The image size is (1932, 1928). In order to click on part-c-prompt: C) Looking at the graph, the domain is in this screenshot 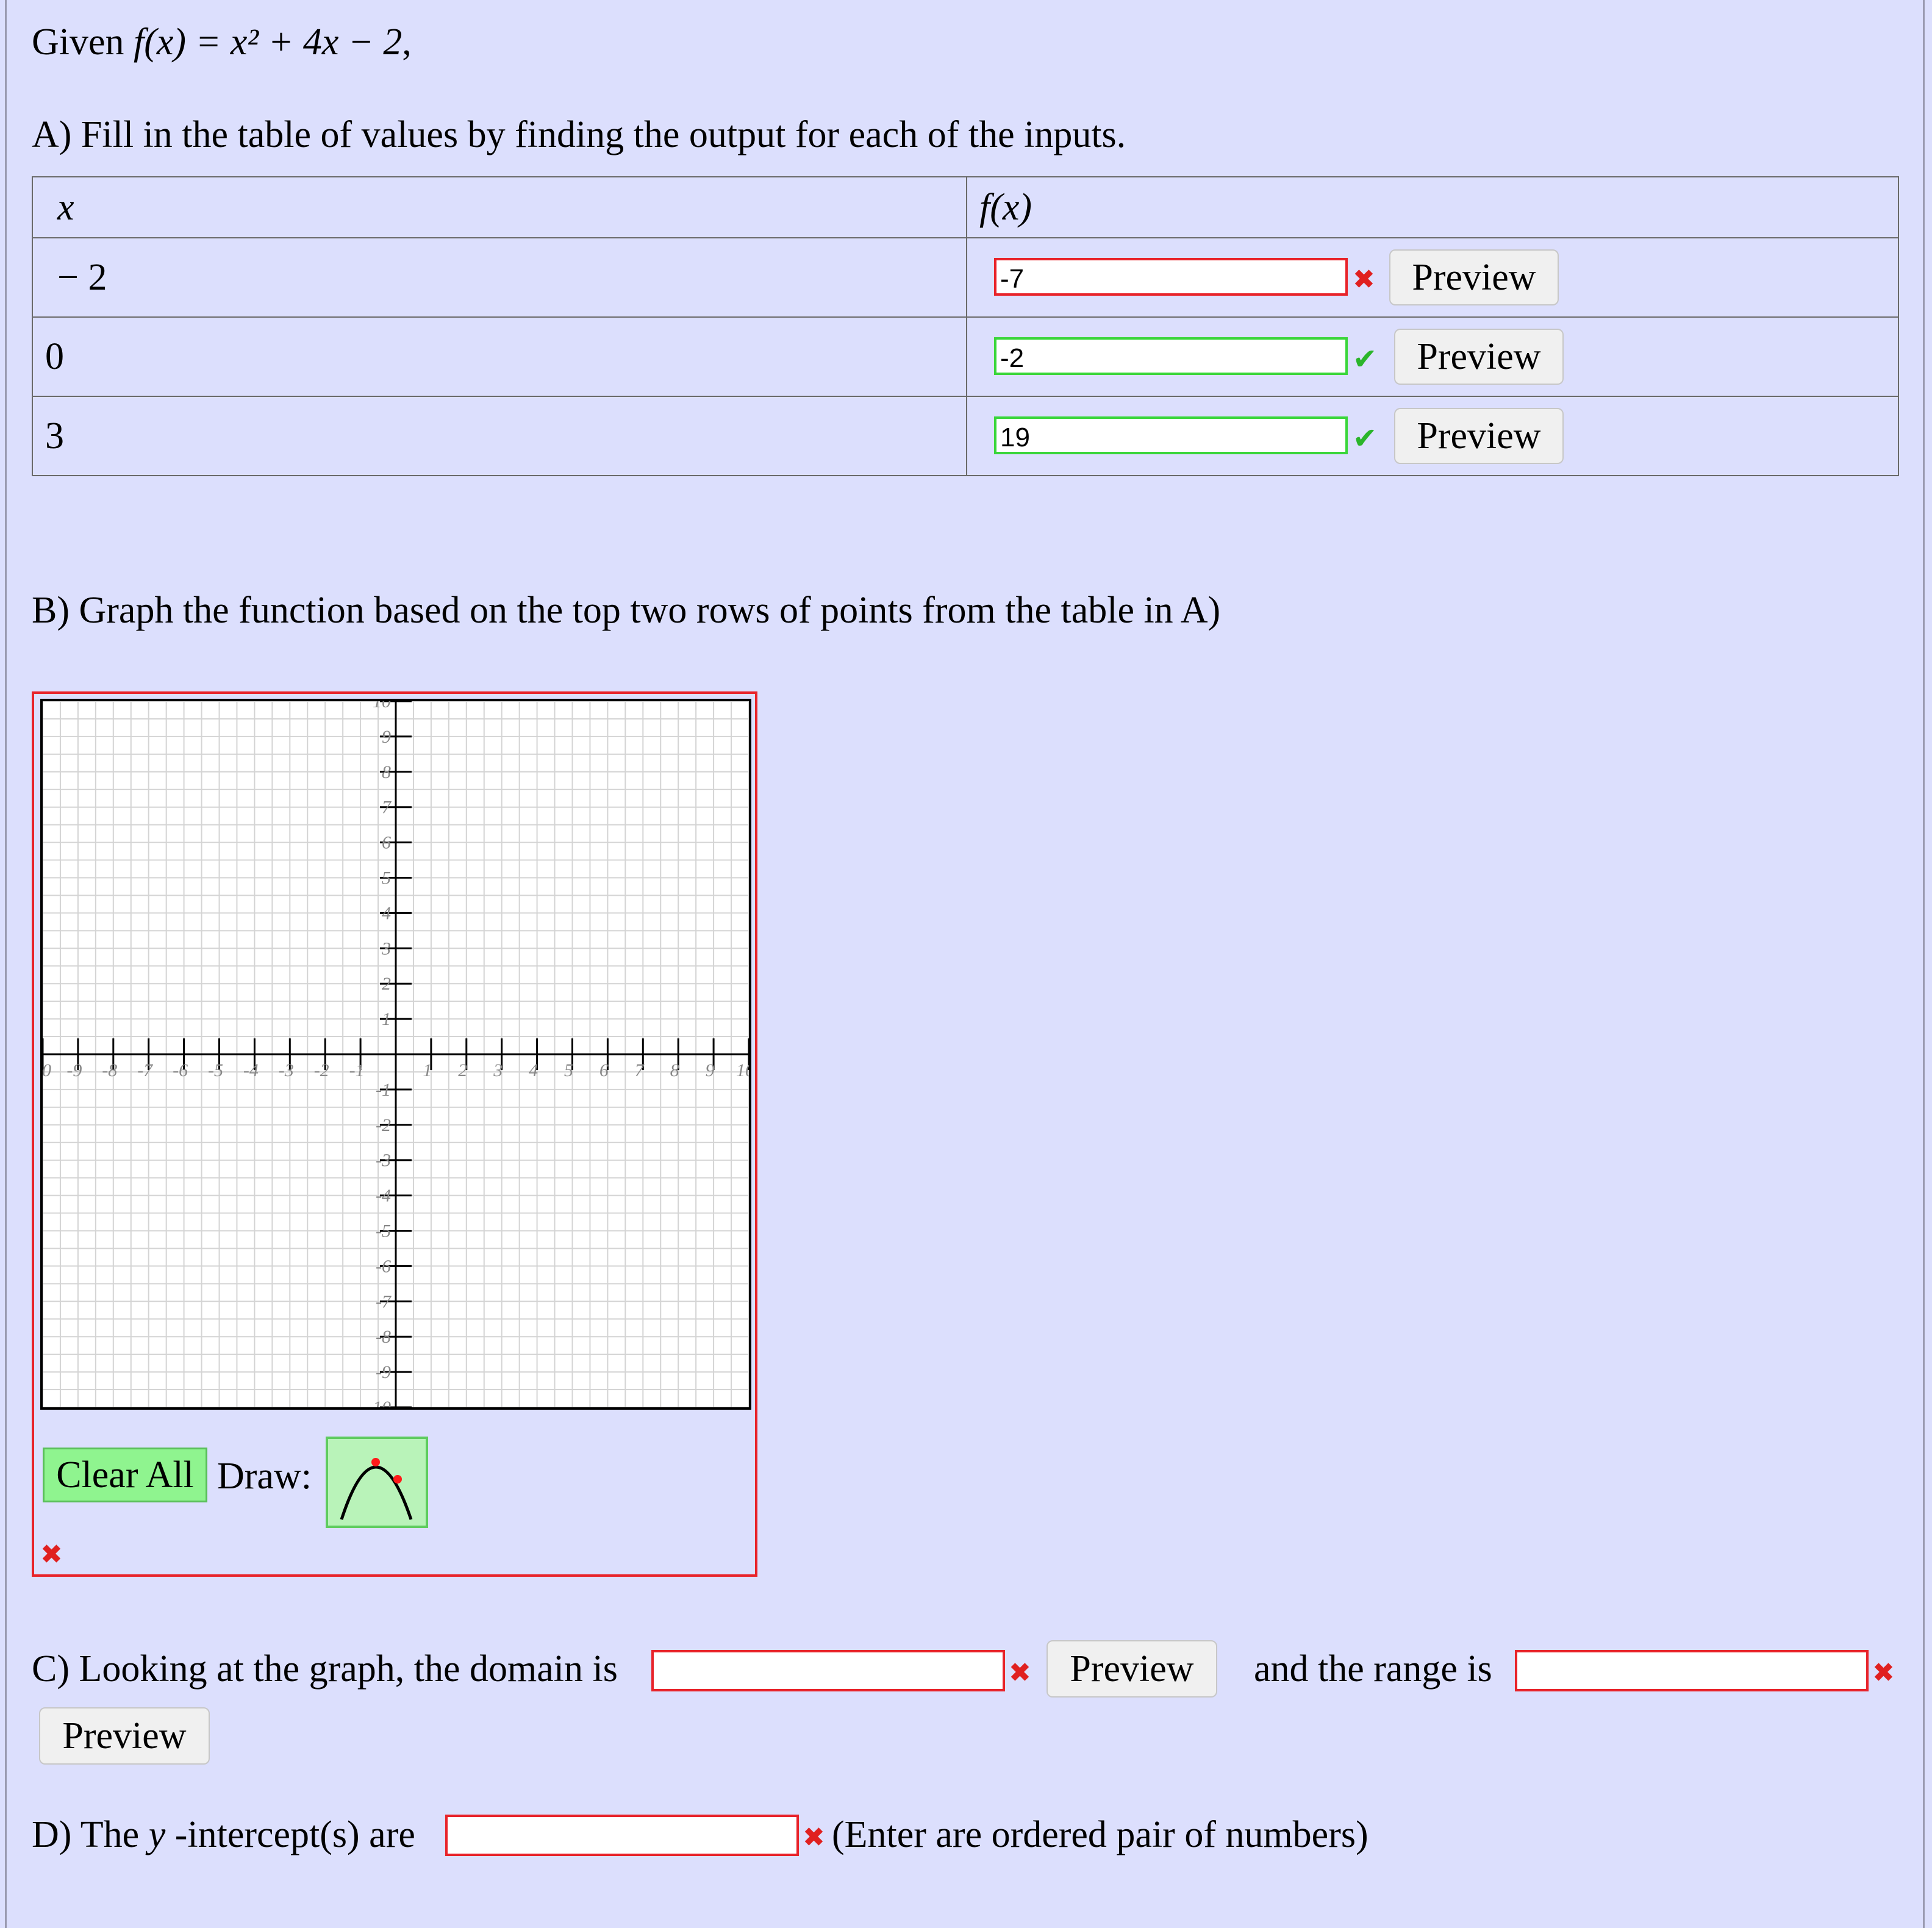, I will do `click(325, 1669)`.